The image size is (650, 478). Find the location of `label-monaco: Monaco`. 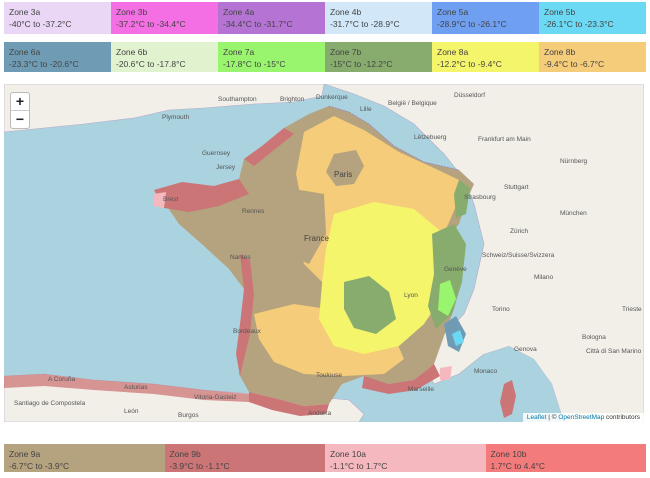

label-monaco: Monaco is located at coordinates (486, 371).